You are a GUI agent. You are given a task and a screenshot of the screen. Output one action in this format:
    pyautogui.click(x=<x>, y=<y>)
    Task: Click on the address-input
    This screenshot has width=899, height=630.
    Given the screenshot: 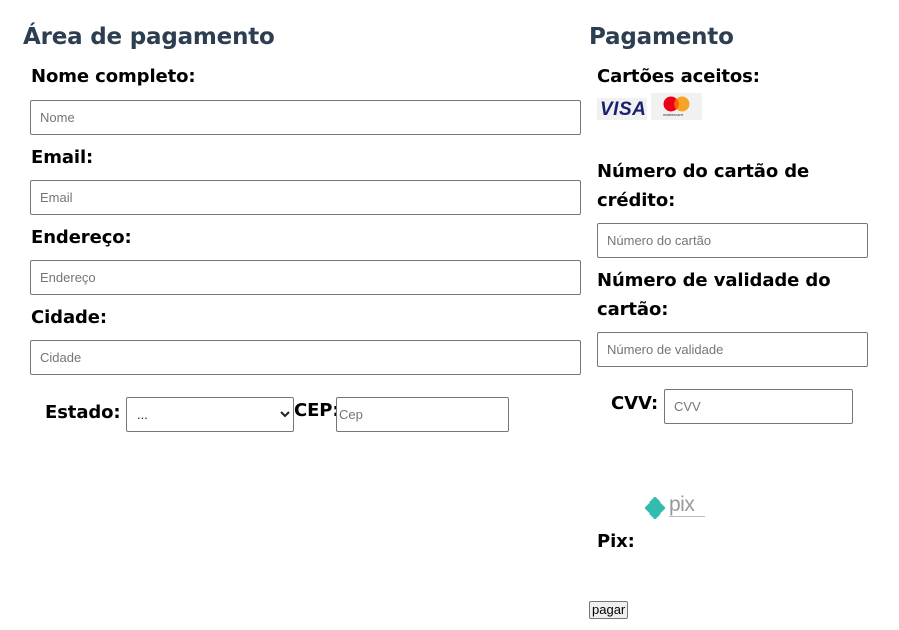 What is the action you would take?
    pyautogui.click(x=305, y=277)
    